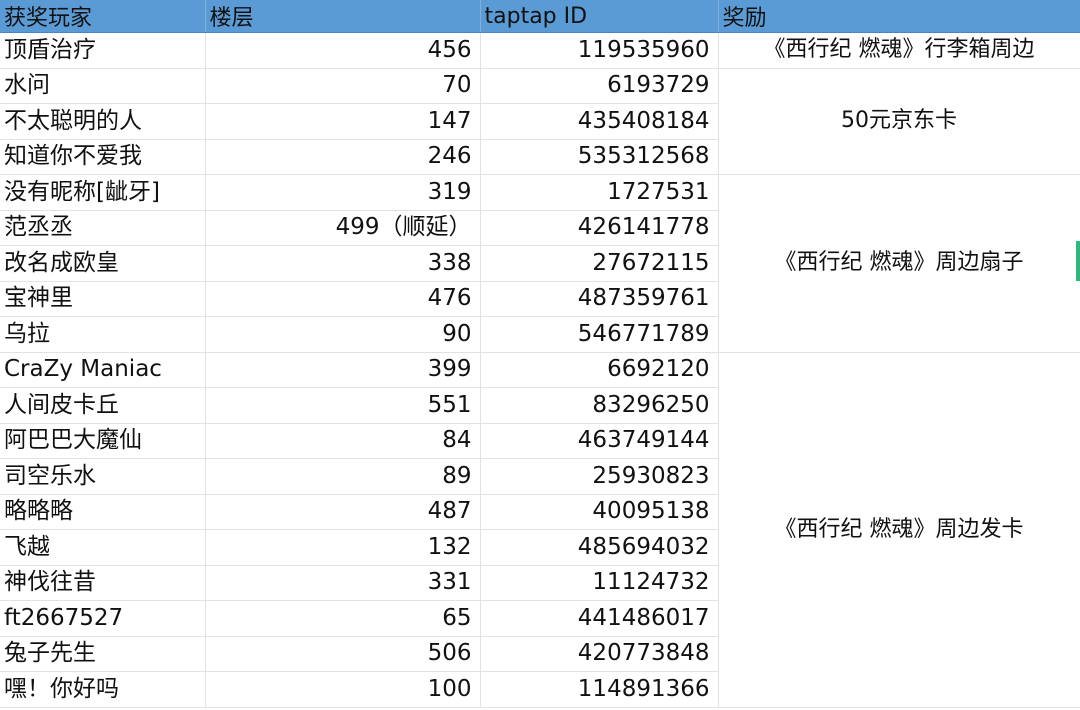  I want to click on cell-floor: 319, so click(343, 192).